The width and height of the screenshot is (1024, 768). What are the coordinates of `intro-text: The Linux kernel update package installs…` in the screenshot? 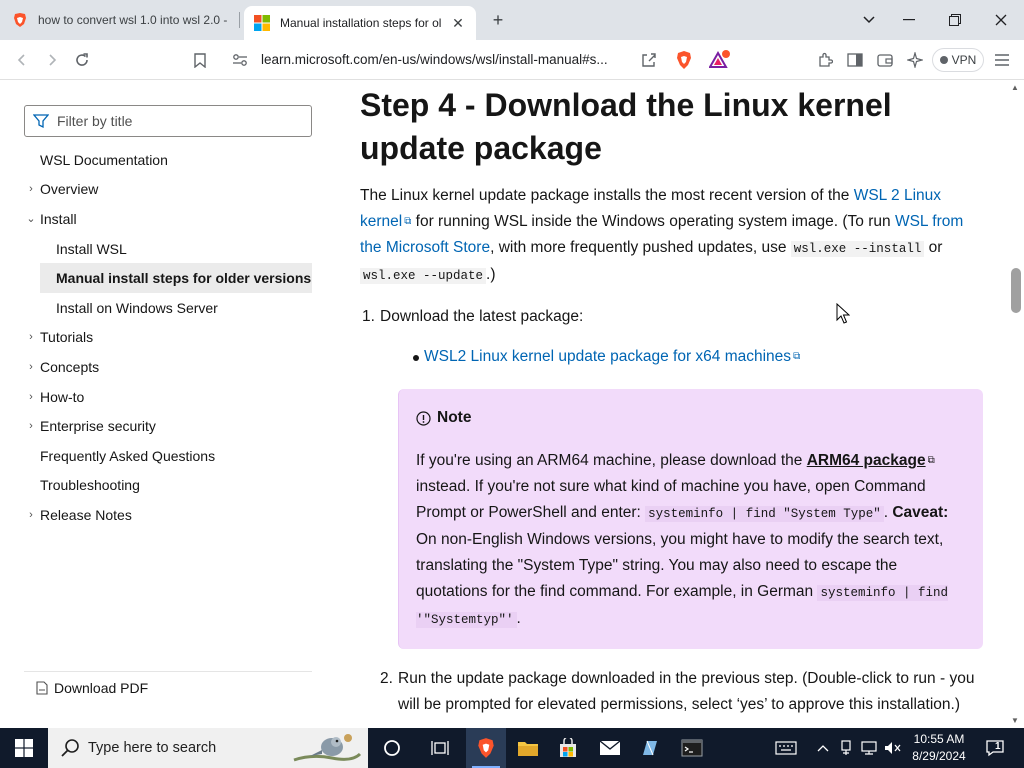 It's located at (607, 195).